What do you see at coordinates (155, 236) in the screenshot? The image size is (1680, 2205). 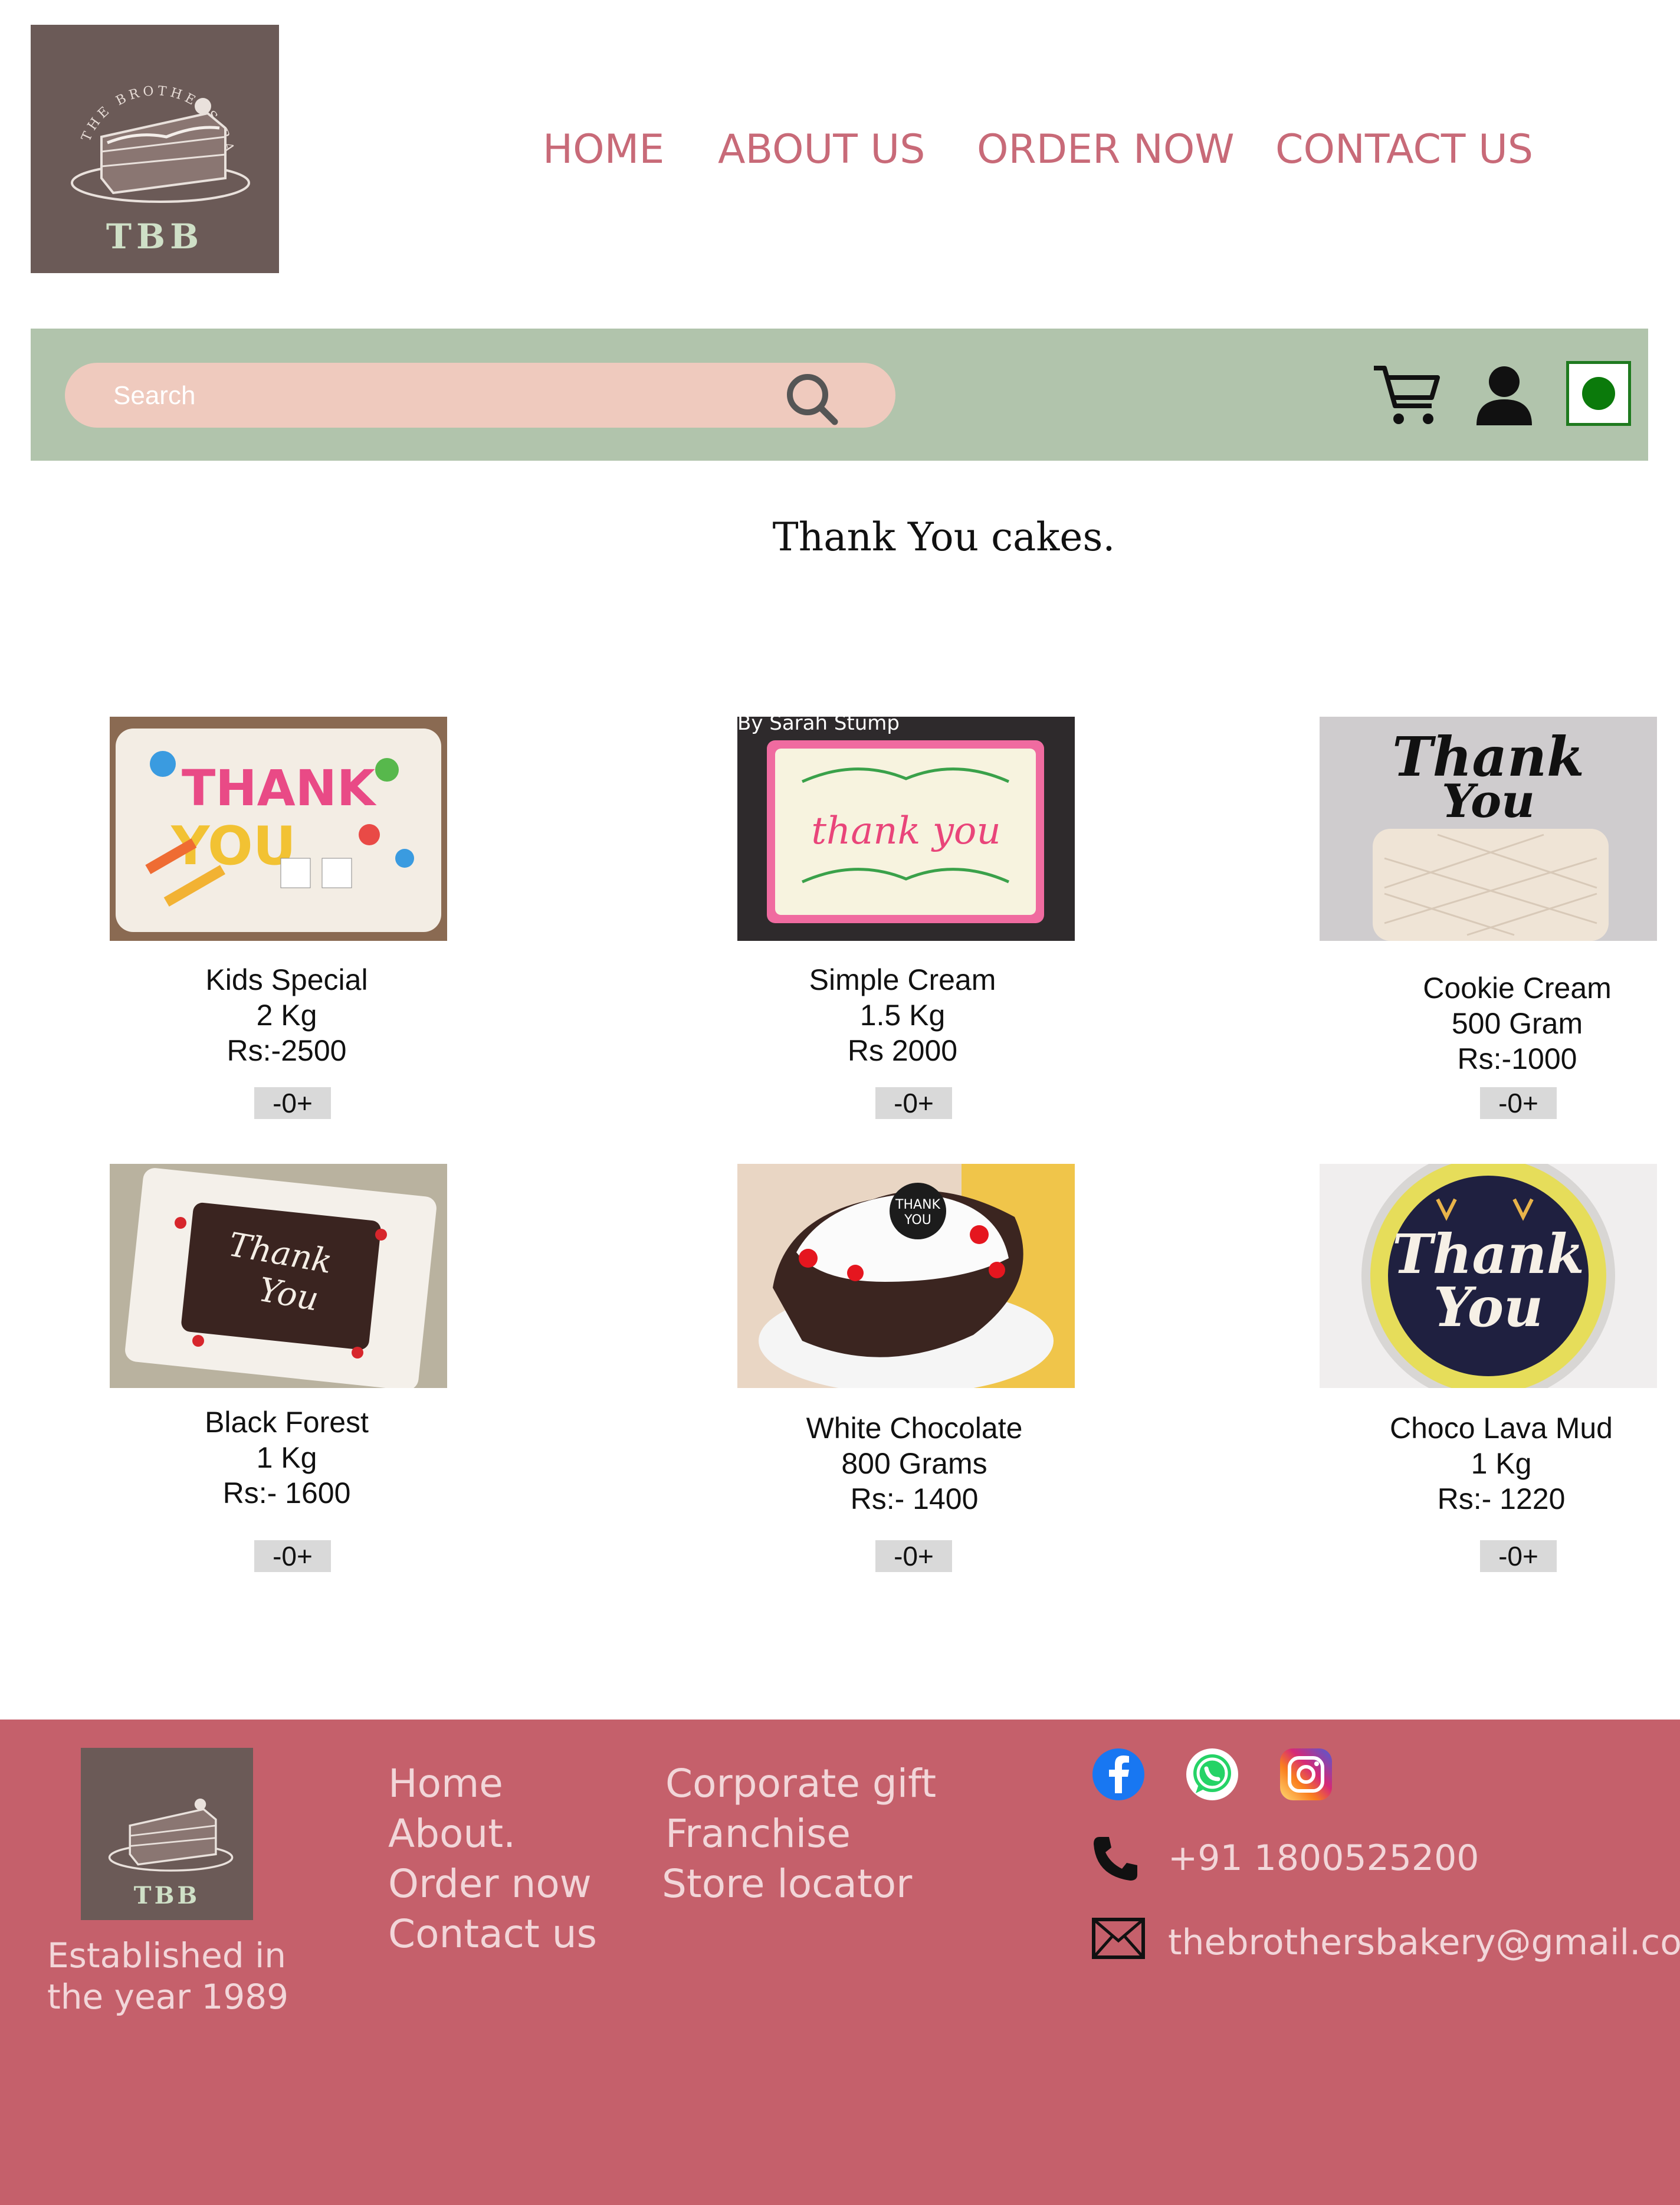 I see `logo-text: TBB` at bounding box center [155, 236].